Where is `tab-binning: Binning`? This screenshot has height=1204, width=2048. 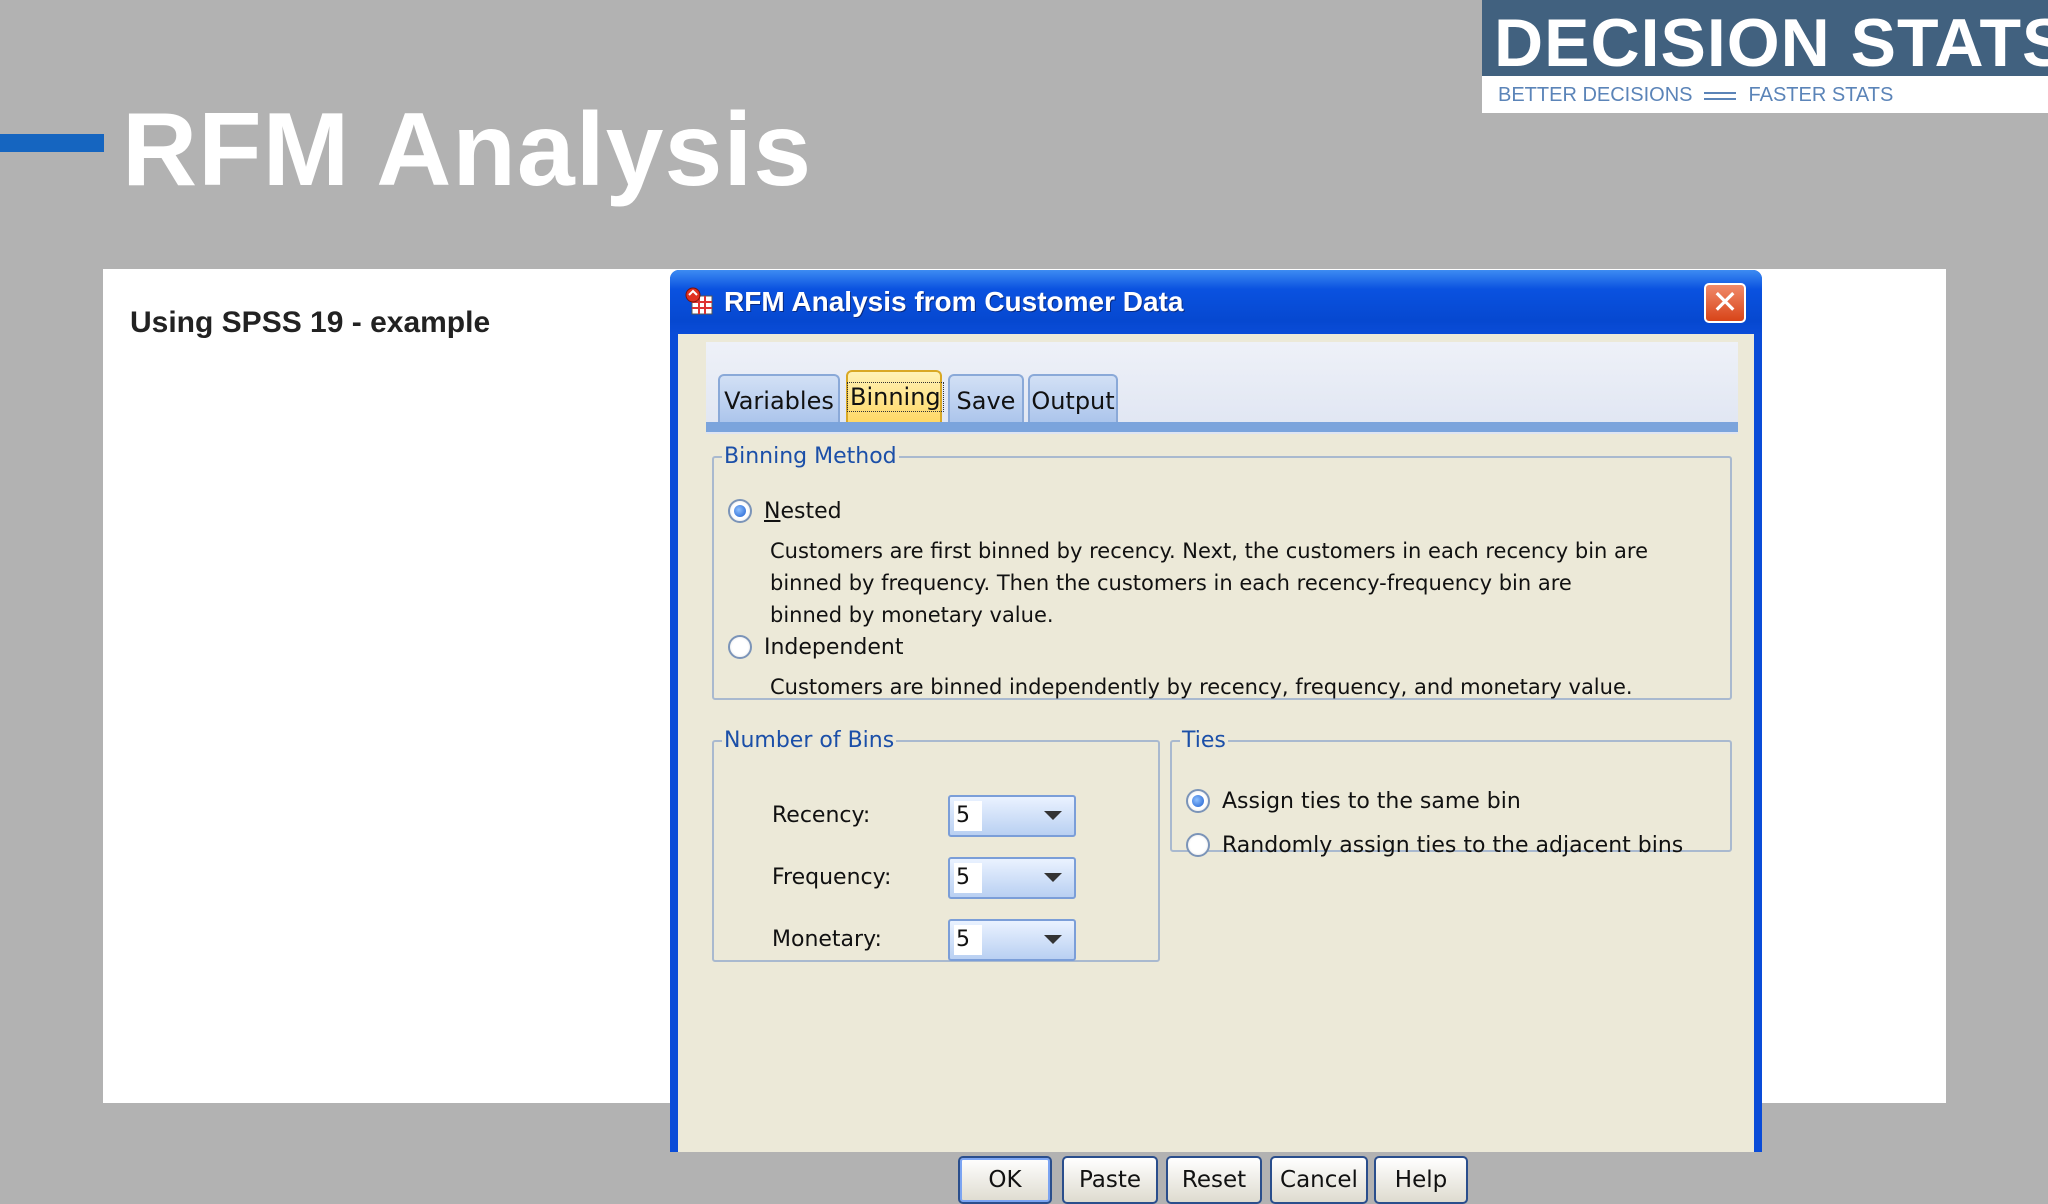
tab-binning: Binning is located at coordinates (895, 400).